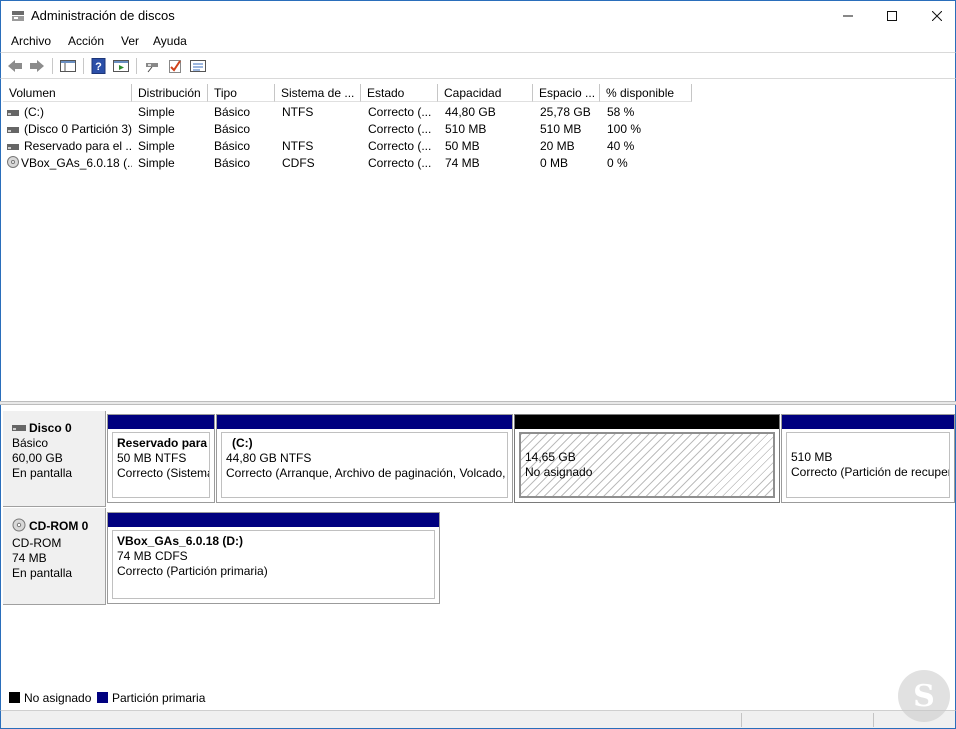  I want to click on legend-primary-label: Partición primaria, so click(159, 698).